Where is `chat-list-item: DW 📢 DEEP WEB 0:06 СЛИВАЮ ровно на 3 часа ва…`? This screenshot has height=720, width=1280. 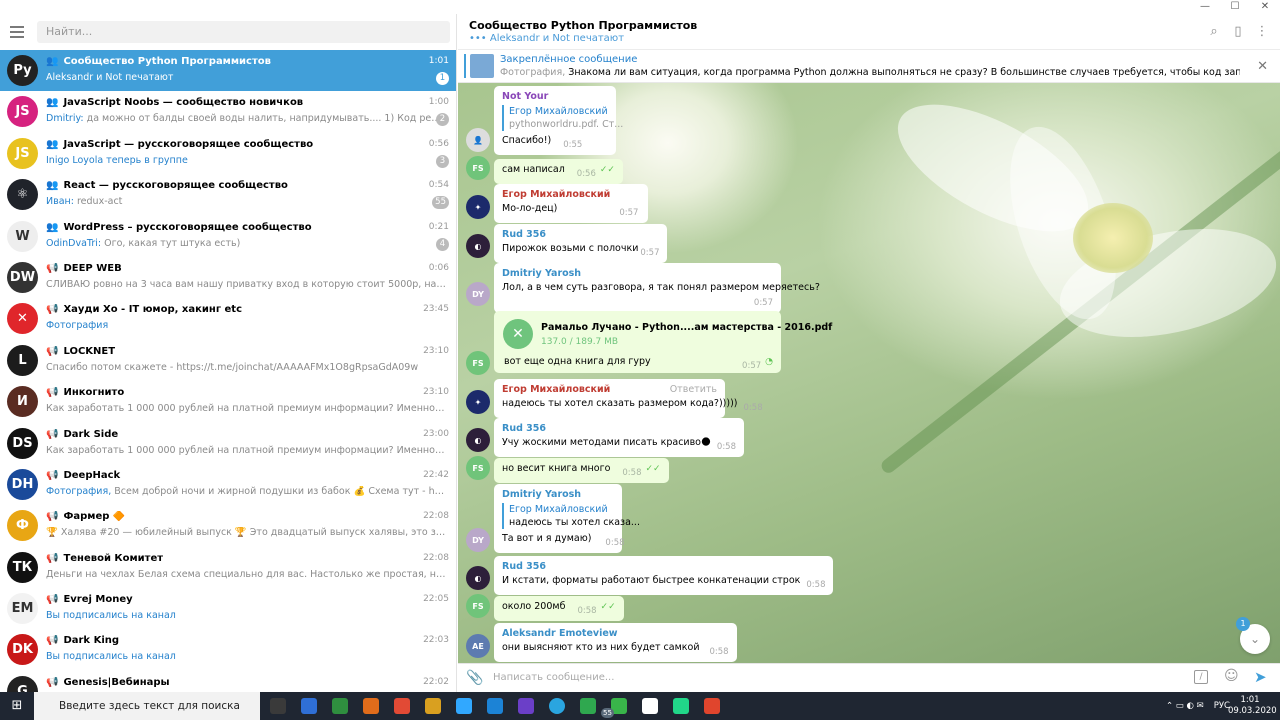
chat-list-item: DW 📢 DEEP WEB 0:06 СЛИВАЮ ровно на 3 часа ва… is located at coordinates (228, 277).